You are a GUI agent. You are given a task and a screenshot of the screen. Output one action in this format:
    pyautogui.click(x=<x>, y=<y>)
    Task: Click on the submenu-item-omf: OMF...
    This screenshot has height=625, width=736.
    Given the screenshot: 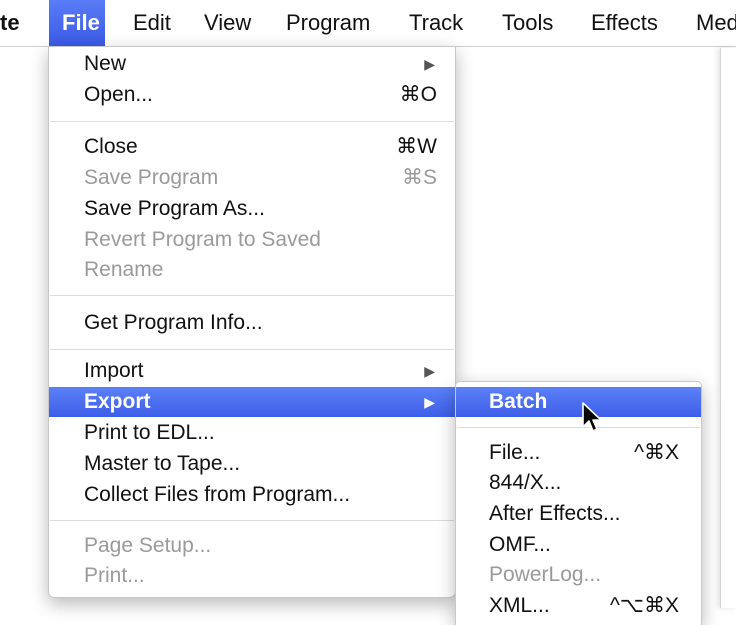 What is the action you would take?
    pyautogui.click(x=578, y=545)
    